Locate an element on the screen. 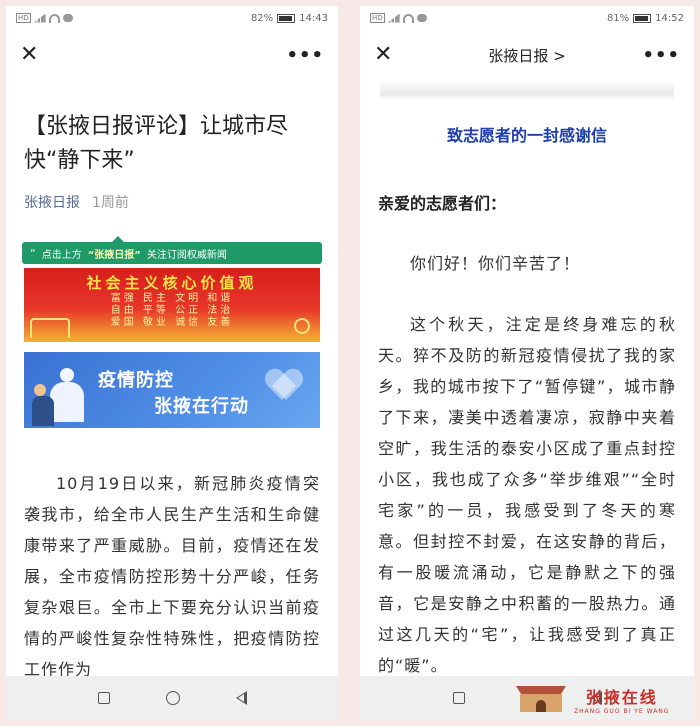 Image resolution: width=700 pixels, height=726 pixels. watermark-text: 张掖在线 is located at coordinates (621, 697).